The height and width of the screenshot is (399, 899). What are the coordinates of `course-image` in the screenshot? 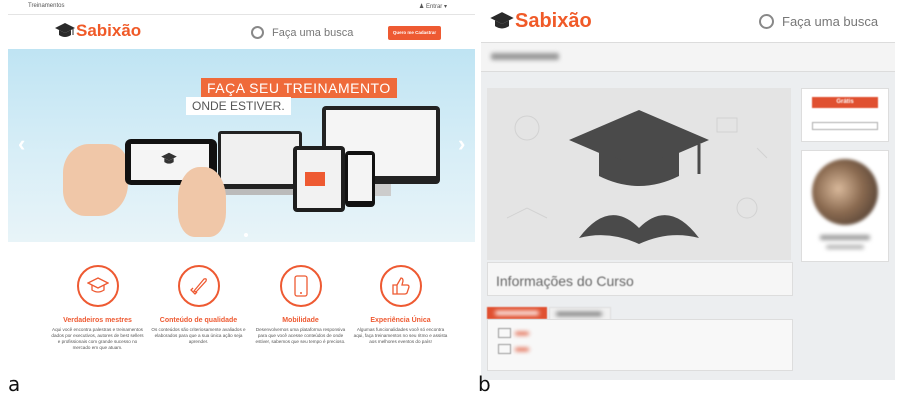 It's located at (639, 174).